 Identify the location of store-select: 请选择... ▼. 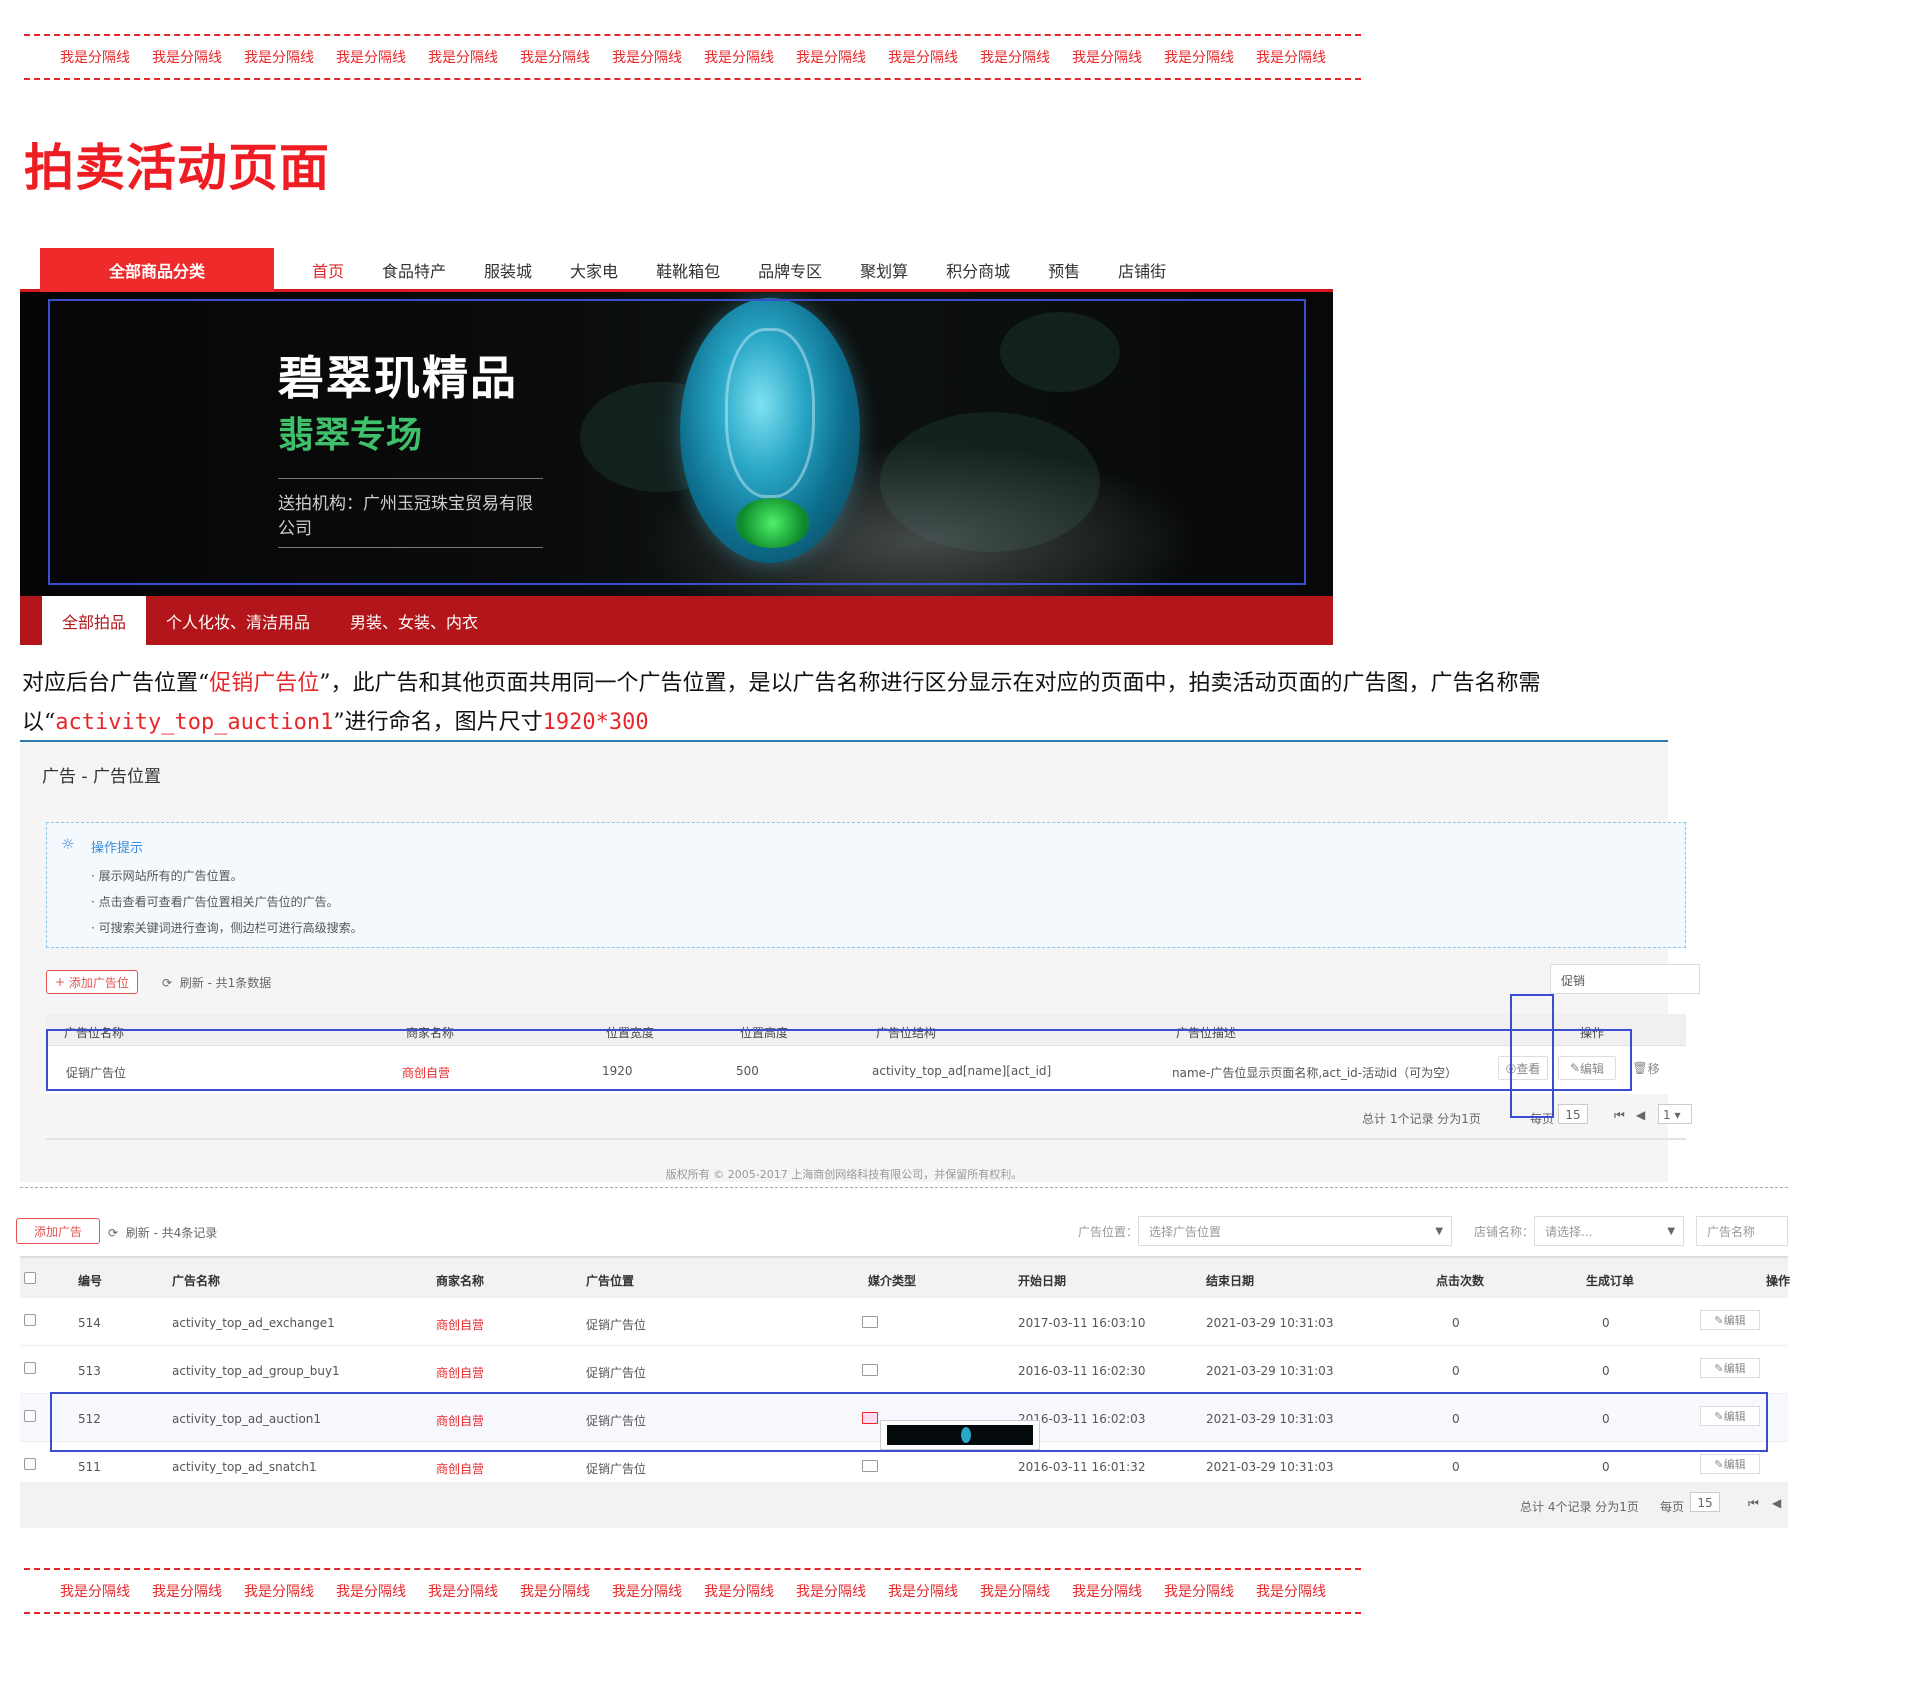
(1609, 1231).